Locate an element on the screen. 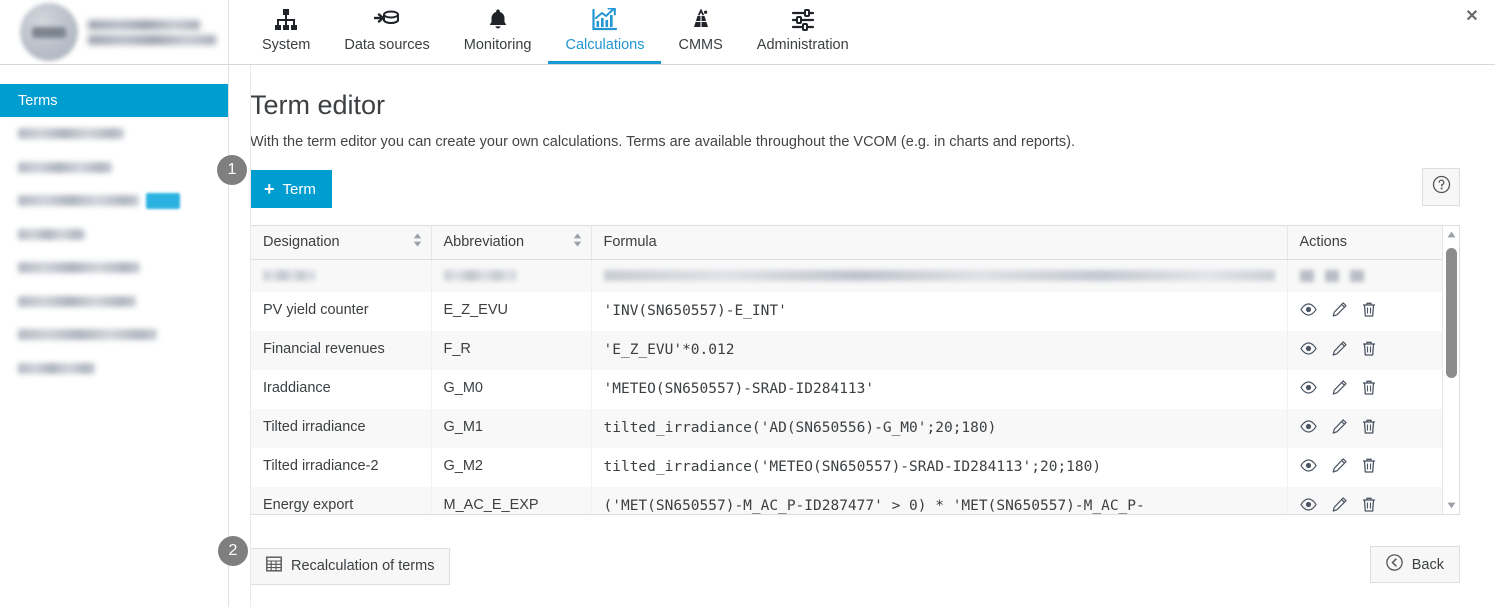 The width and height of the screenshot is (1495, 607). brand-title-line-2: redacted is located at coordinates (152, 39).